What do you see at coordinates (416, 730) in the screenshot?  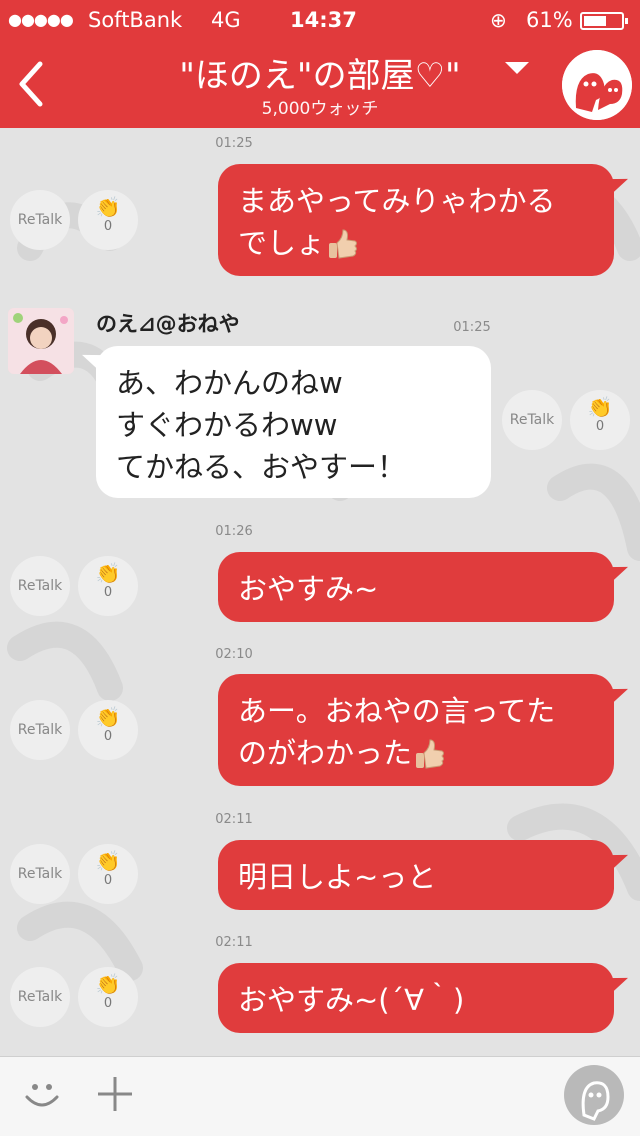 I see `outgoing-message: あー。おねやの言ってた のがわかった` at bounding box center [416, 730].